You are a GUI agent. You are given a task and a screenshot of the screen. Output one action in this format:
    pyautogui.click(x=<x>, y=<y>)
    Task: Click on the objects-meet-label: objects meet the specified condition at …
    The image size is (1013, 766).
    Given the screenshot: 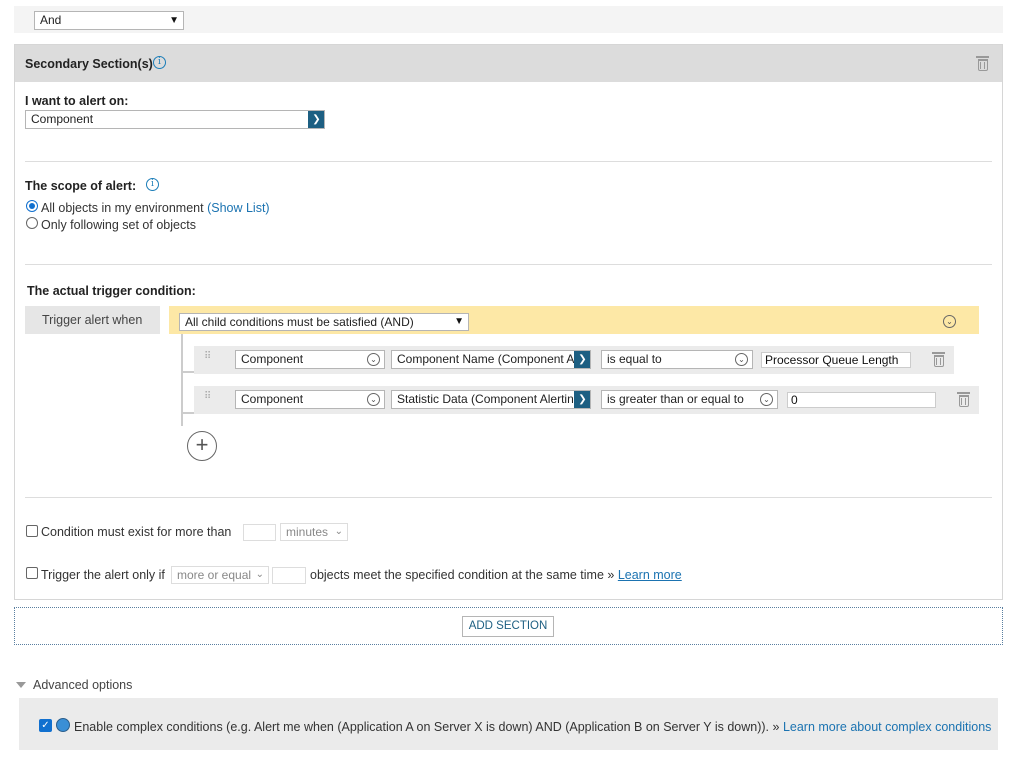 What is the action you would take?
    pyautogui.click(x=496, y=575)
    